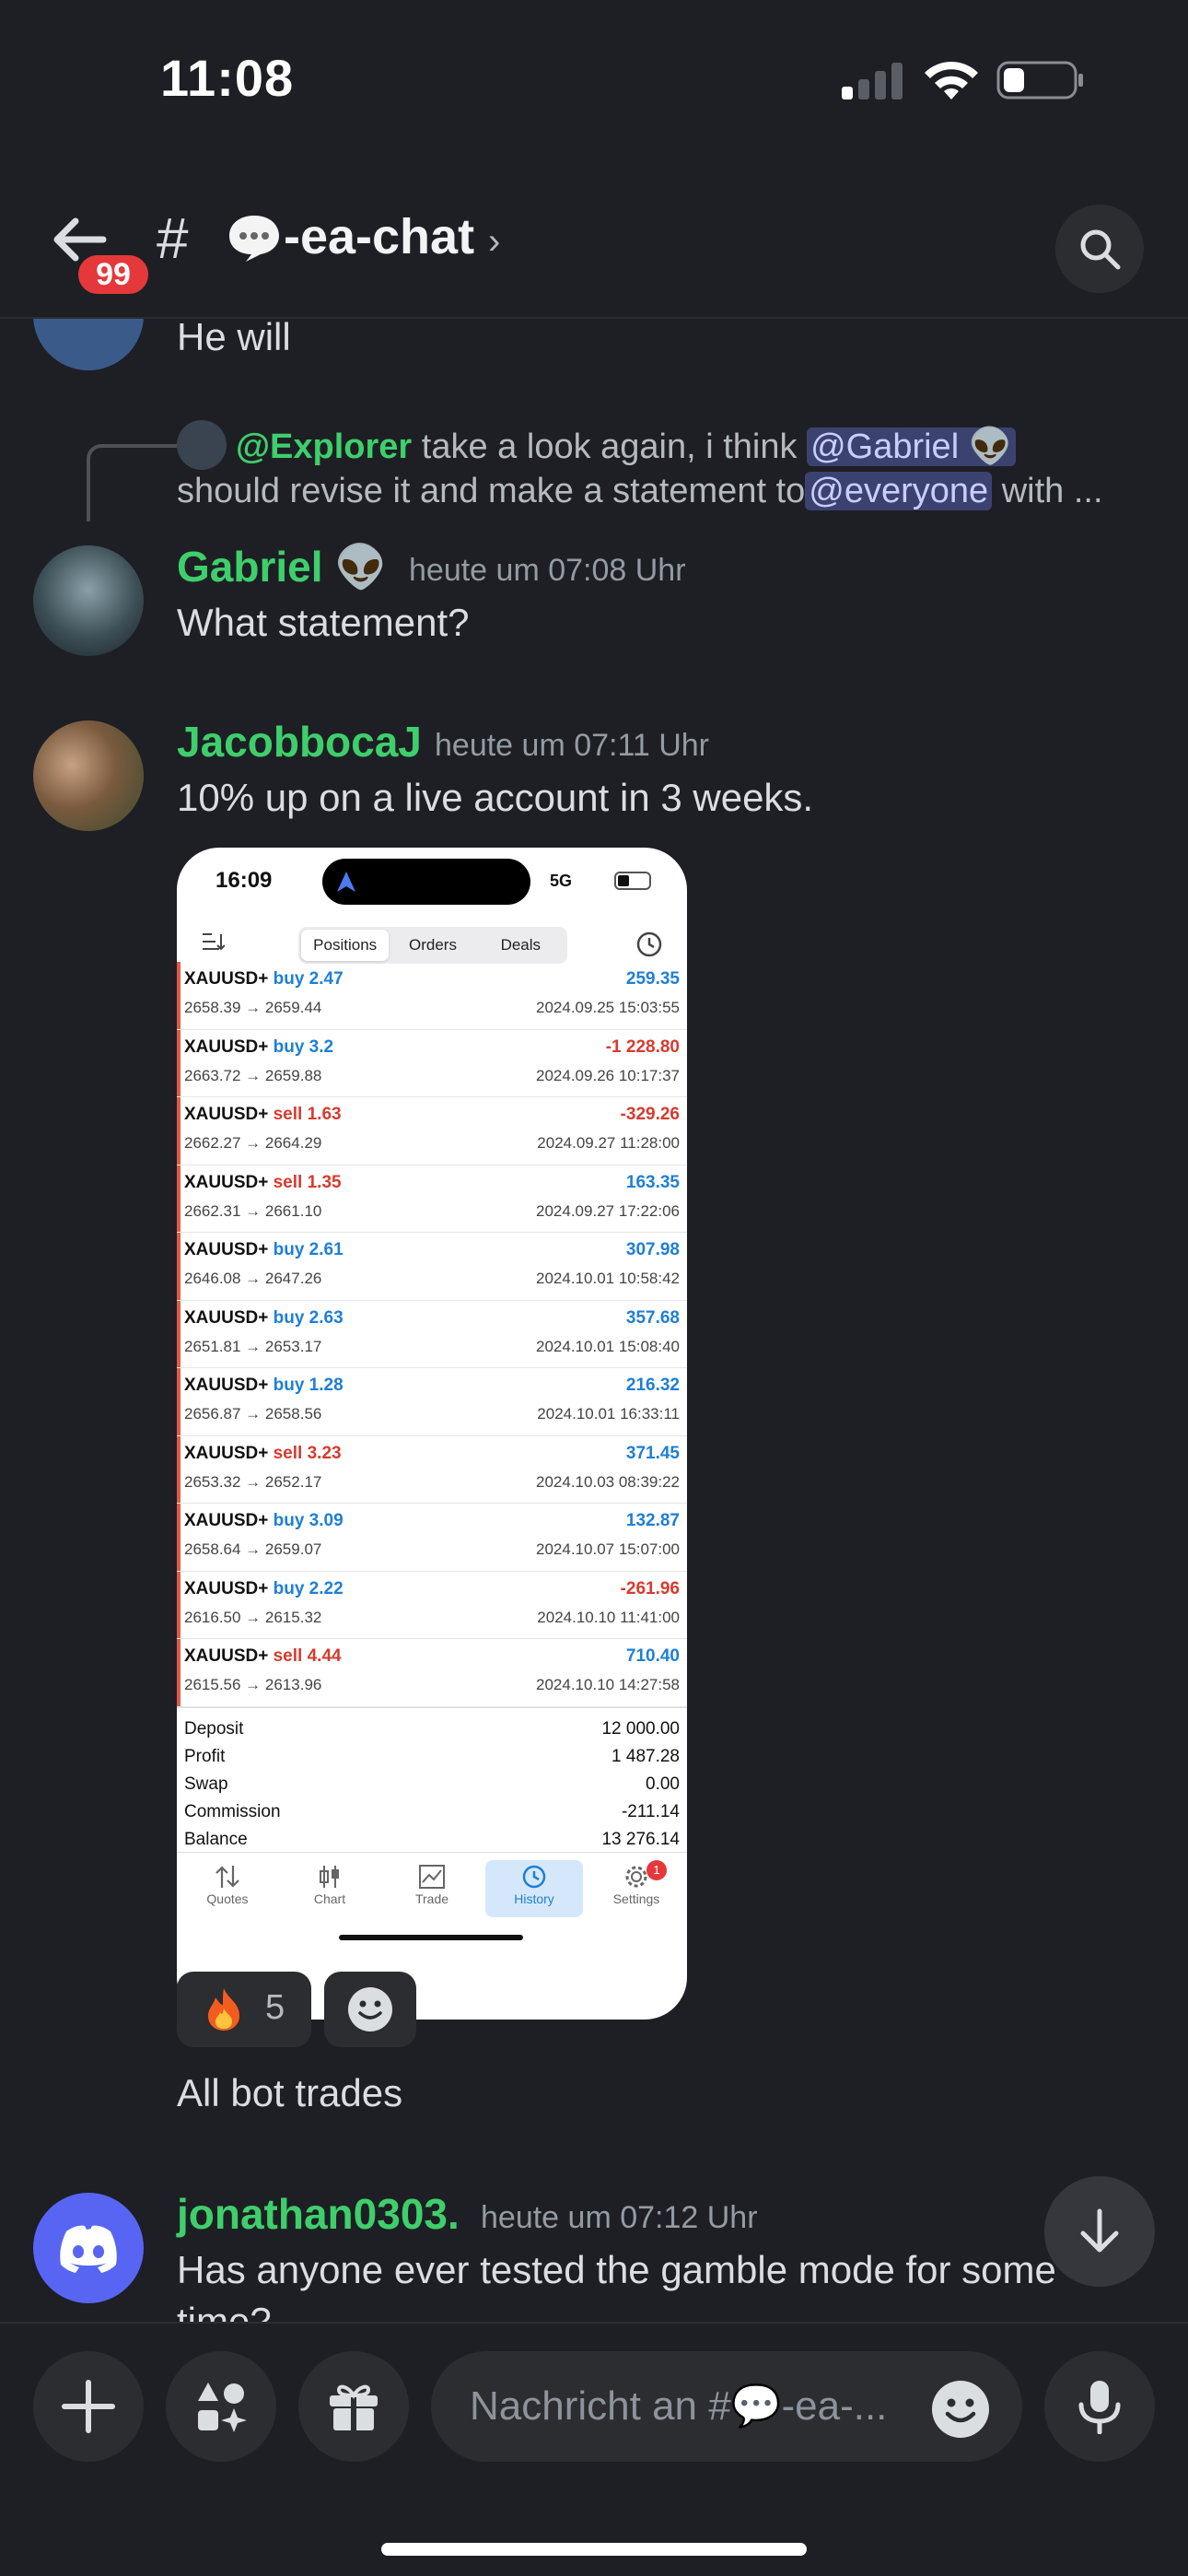 This screenshot has height=2576, width=1188. What do you see at coordinates (263, 1454) in the screenshot?
I see `trade-symbol: XAUUSD+ sell 3.23` at bounding box center [263, 1454].